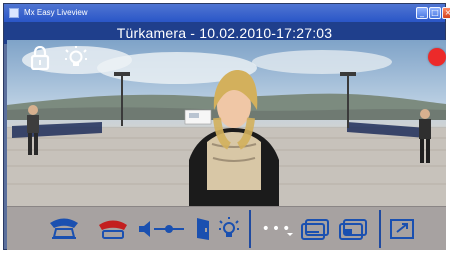 Image resolution: width=450 pixels, height=276 pixels. Describe the element at coordinates (56, 12) in the screenshot. I see `window-title: Mx Easy Liveview` at that location.